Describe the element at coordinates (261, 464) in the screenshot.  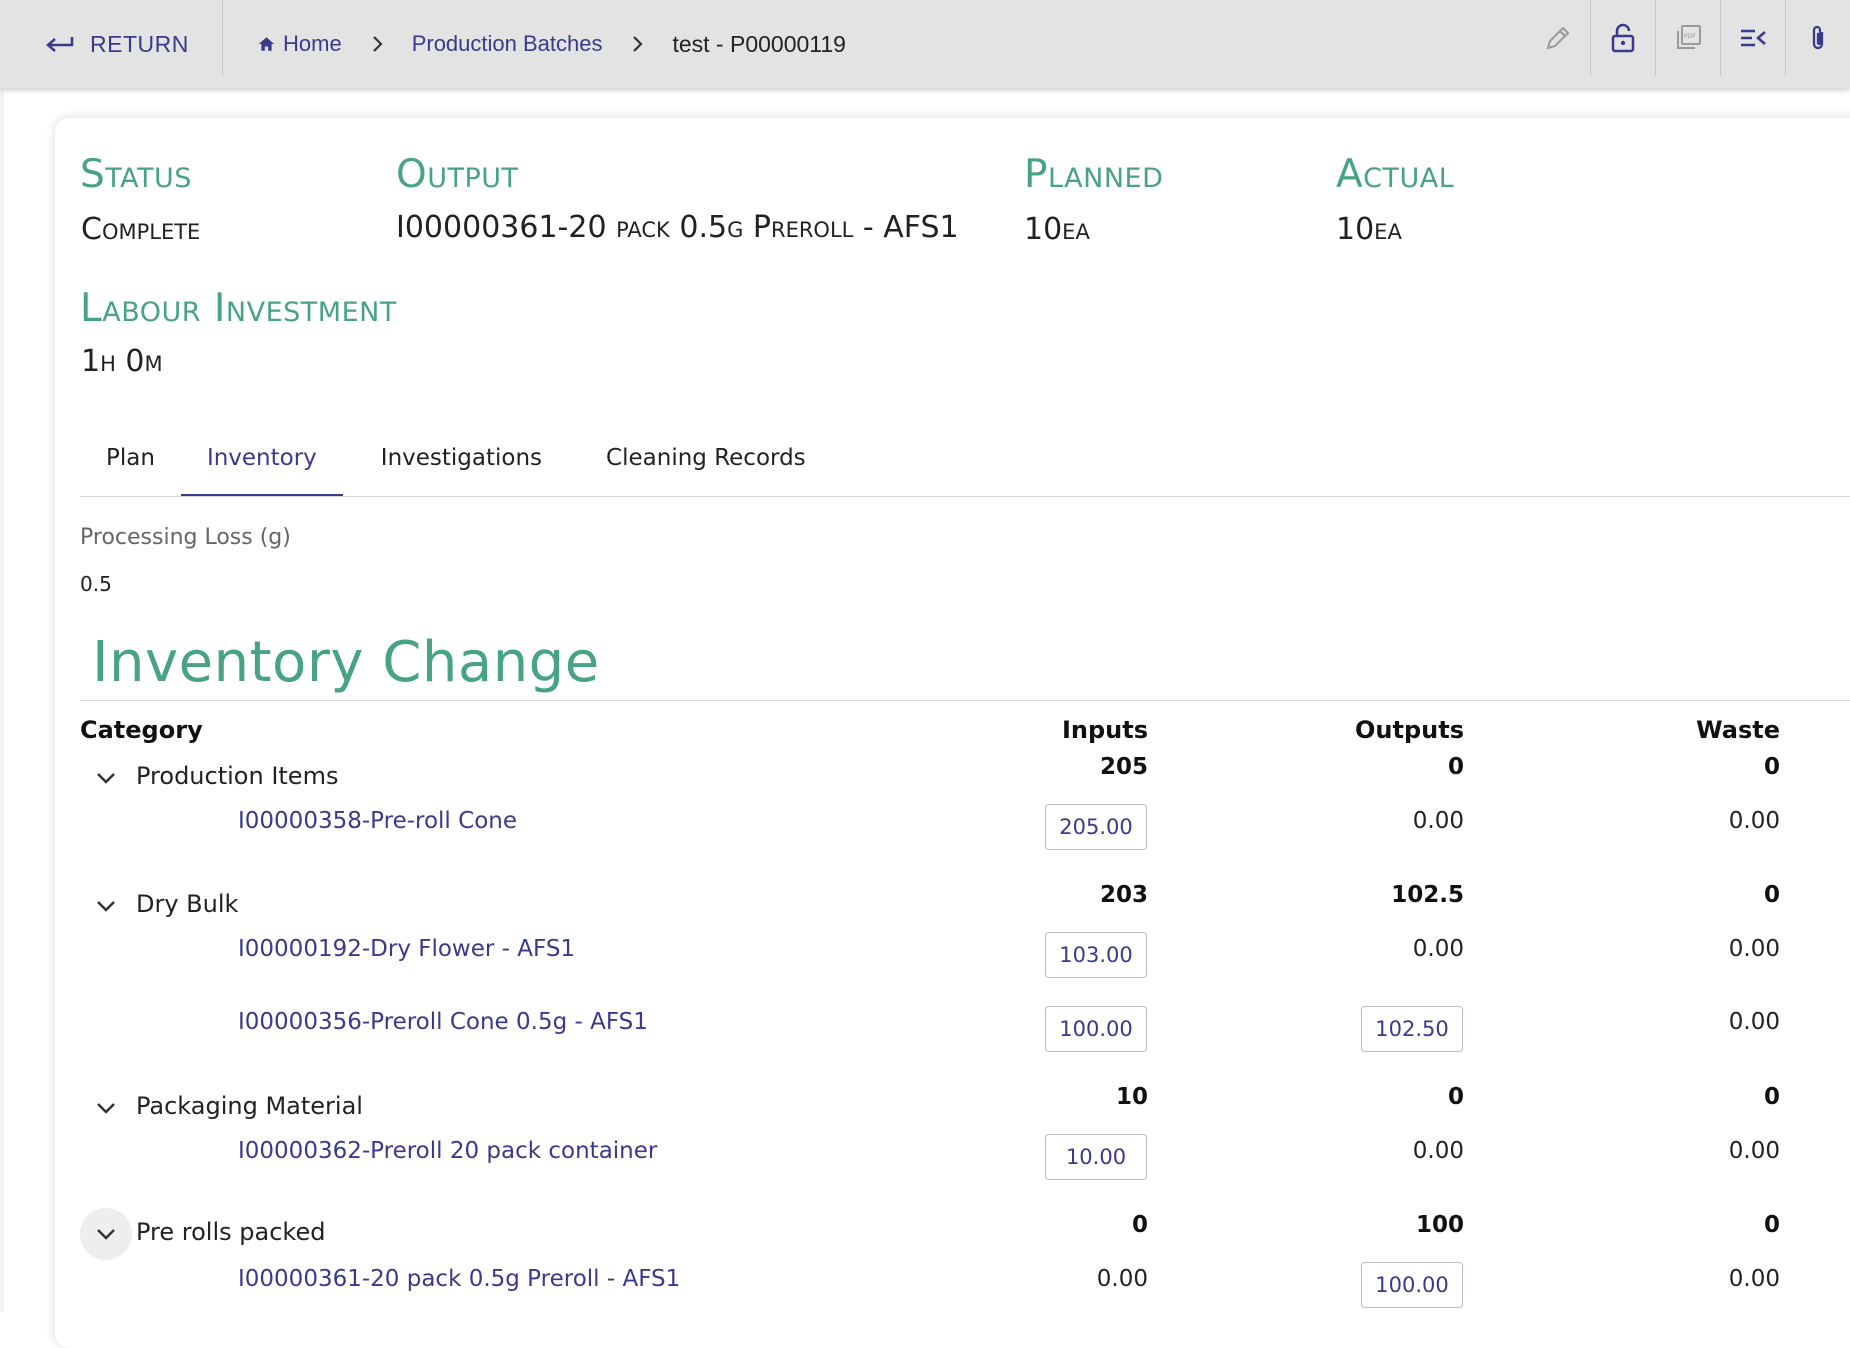
I see `tab-inventory: Inventory` at that location.